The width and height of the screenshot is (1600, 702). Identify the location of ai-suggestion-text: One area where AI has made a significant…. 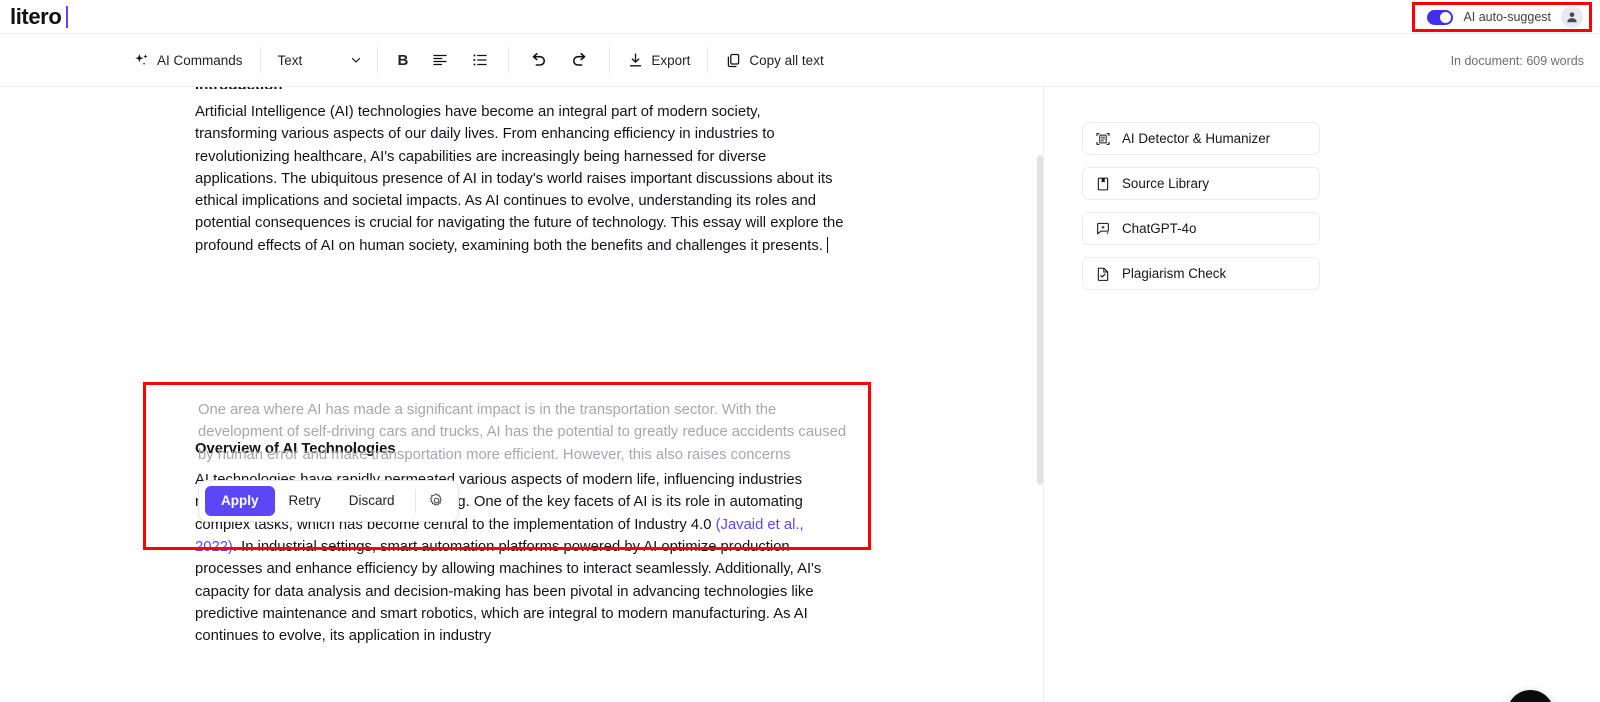
(522, 432).